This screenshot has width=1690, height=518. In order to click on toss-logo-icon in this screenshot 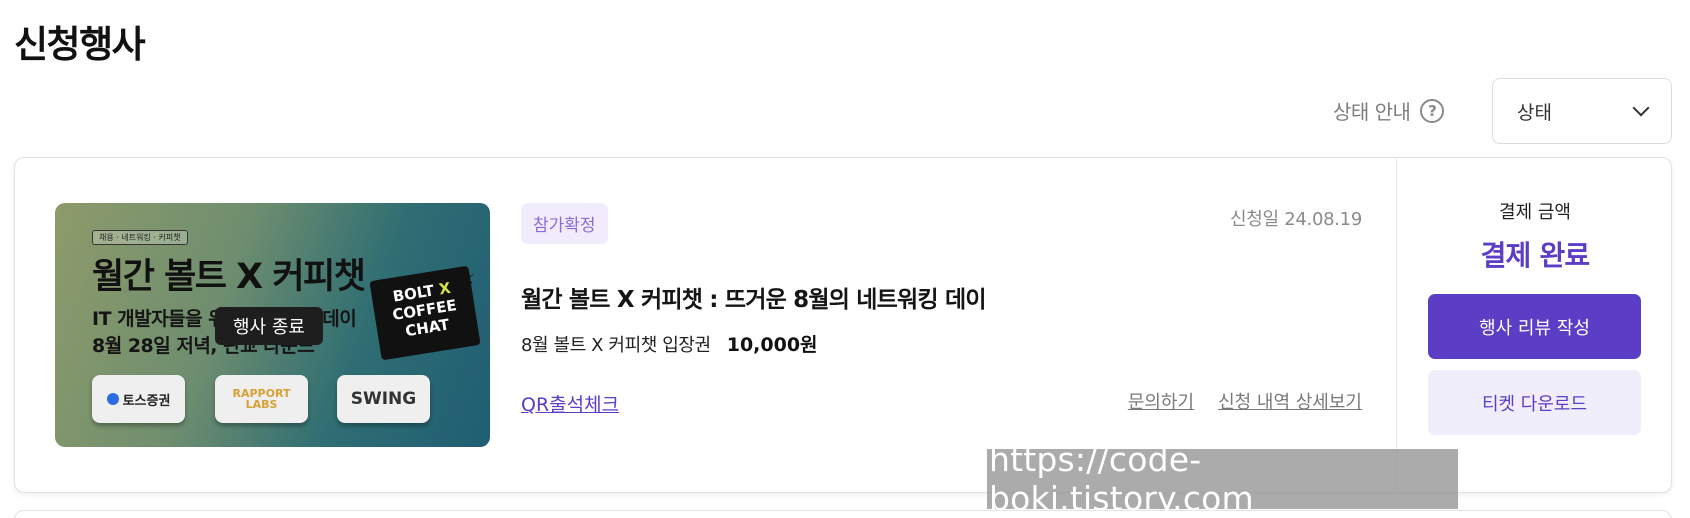, I will do `click(112, 399)`.